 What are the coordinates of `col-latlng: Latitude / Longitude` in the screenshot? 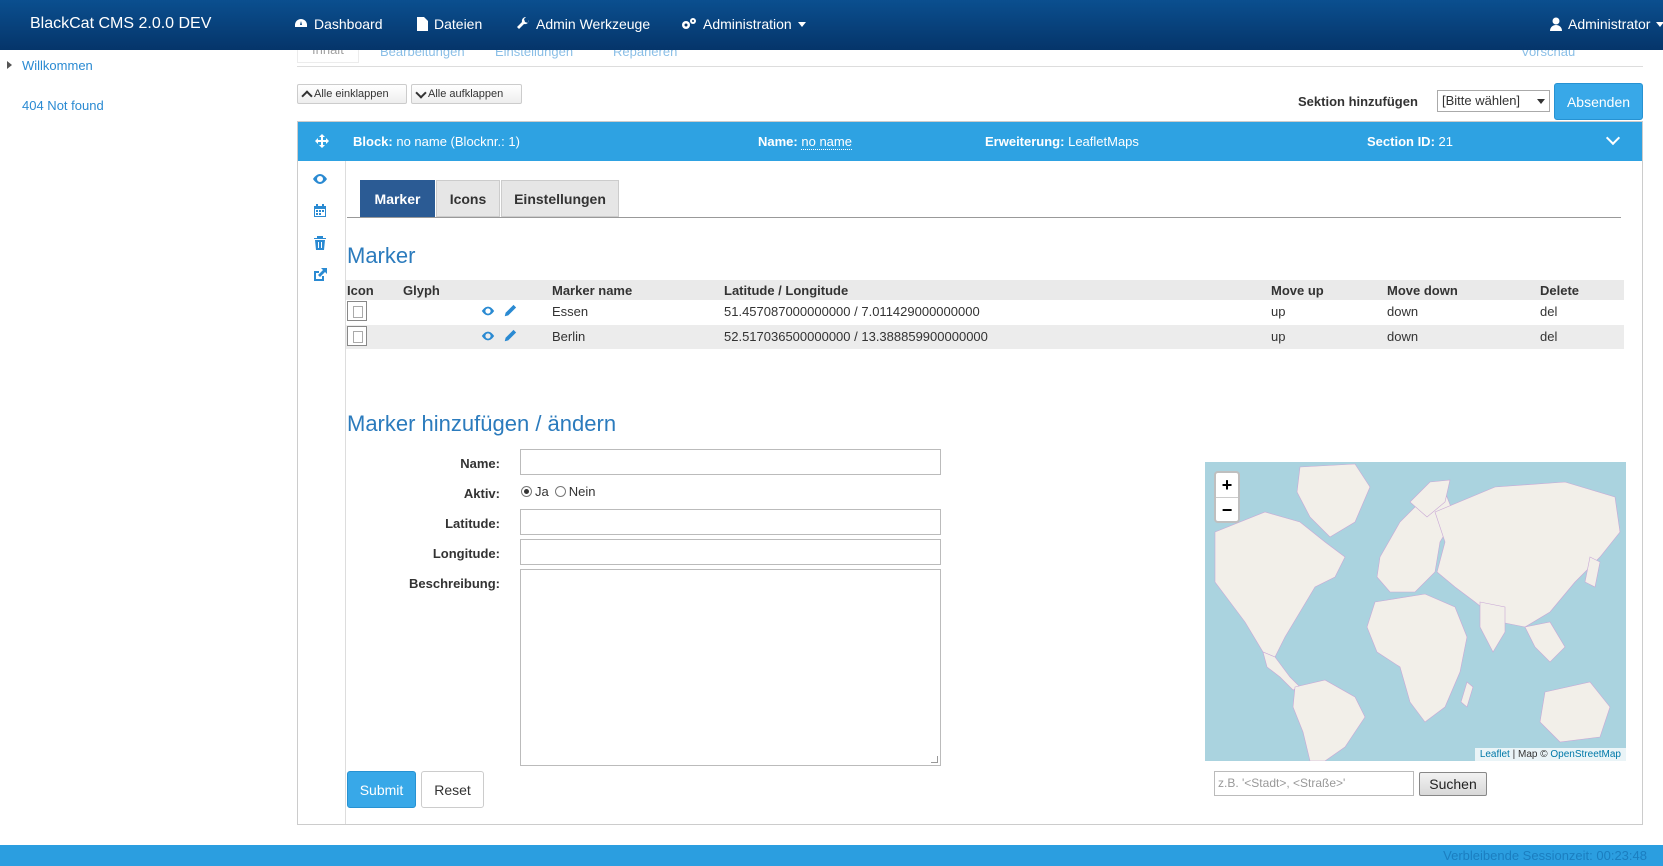 It's located at (786, 290).